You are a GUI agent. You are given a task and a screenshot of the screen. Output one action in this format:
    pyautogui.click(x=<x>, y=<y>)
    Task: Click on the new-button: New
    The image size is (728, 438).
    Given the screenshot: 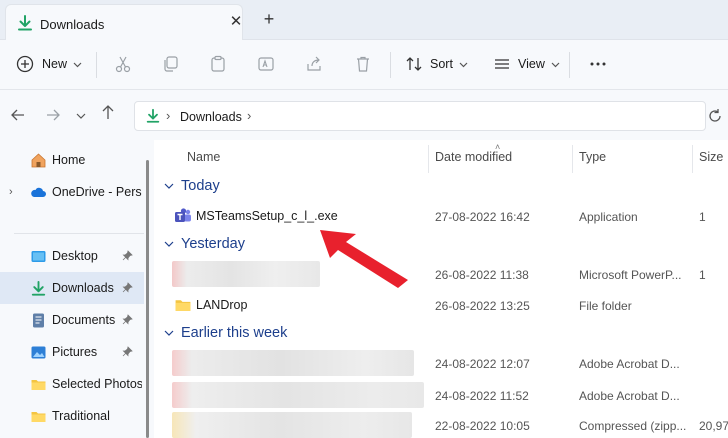 What is the action you would take?
    pyautogui.click(x=49, y=64)
    